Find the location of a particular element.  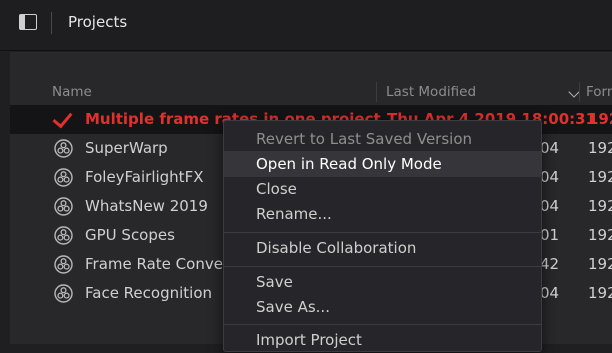

project-name: SuperWarp is located at coordinates (126, 148).